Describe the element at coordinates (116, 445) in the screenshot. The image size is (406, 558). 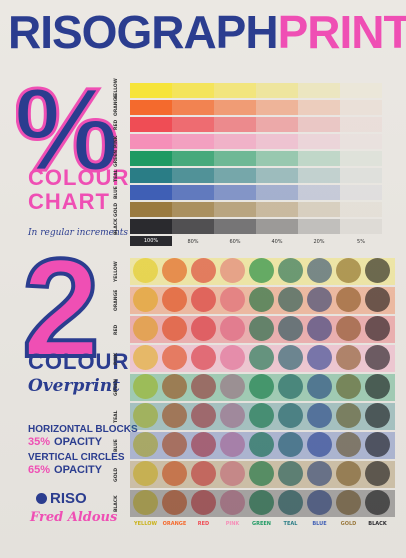
I see `overprint-row-label: BLUE` at that location.